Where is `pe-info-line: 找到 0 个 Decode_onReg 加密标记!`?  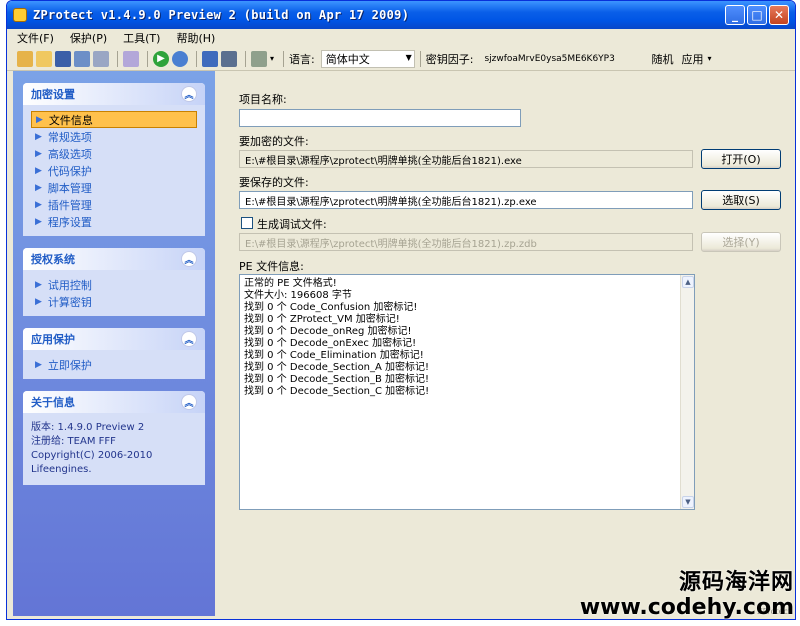
pe-info-line: 找到 0 个 Decode_onReg 加密标记! is located at coordinates (328, 331).